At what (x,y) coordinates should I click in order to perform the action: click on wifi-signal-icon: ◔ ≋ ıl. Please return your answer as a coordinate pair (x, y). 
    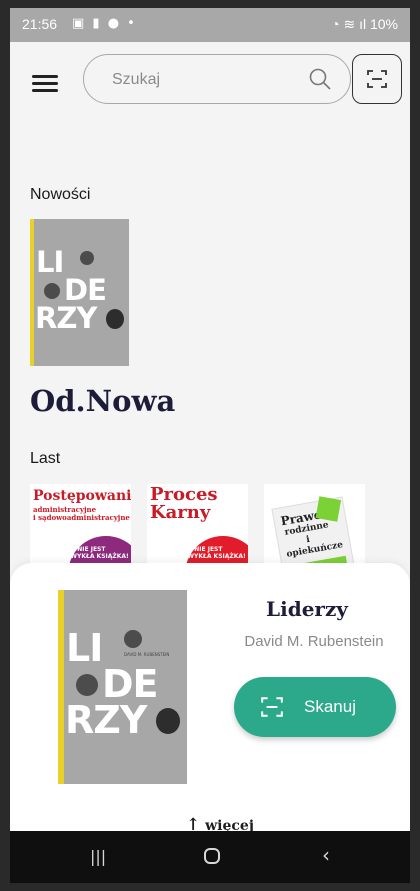
    Looking at the image, I should click on (349, 24).